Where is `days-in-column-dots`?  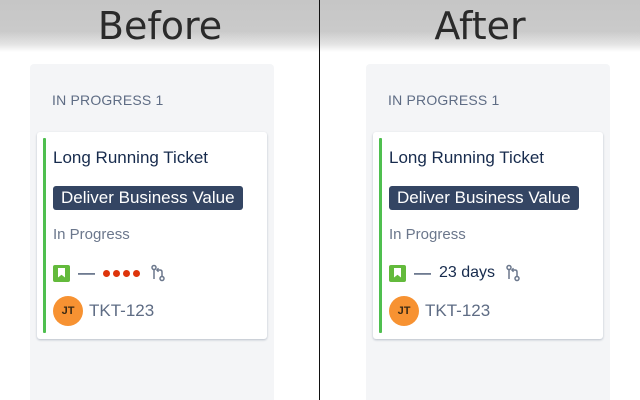 days-in-column-dots is located at coordinates (121, 273).